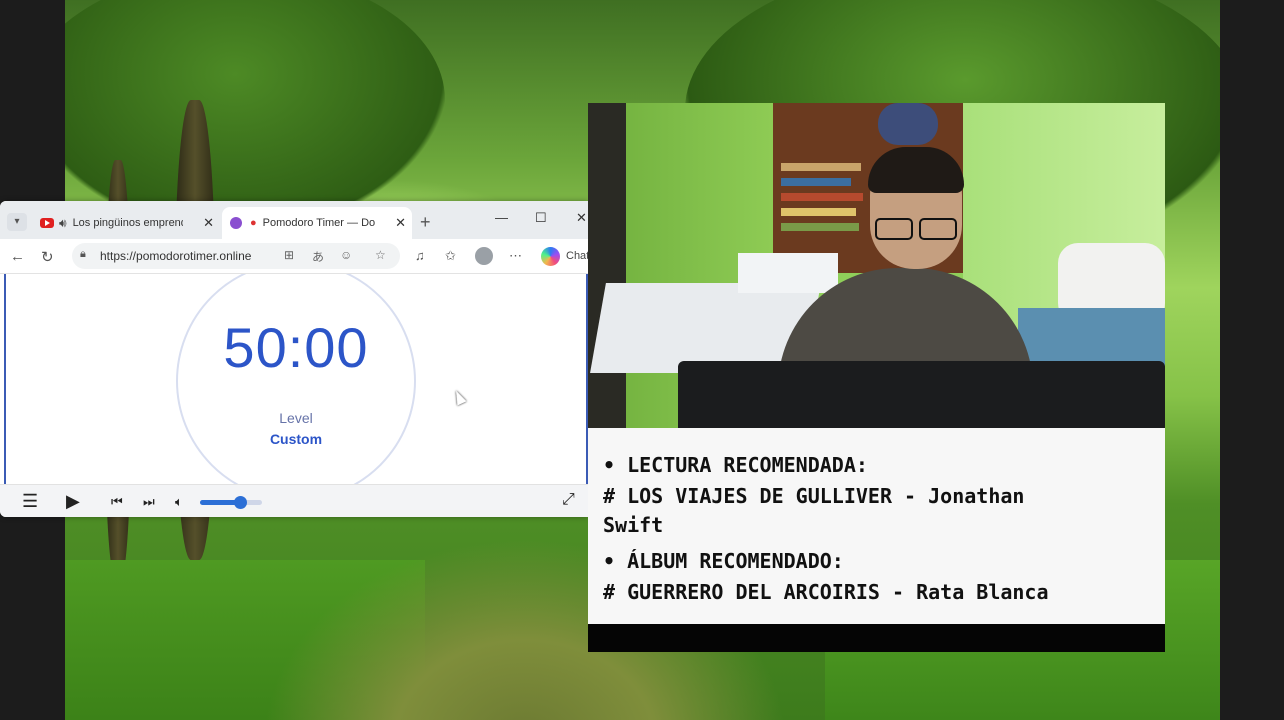  I want to click on album-heading: • ÁLBUM RECOMENDADO:, so click(723, 561).